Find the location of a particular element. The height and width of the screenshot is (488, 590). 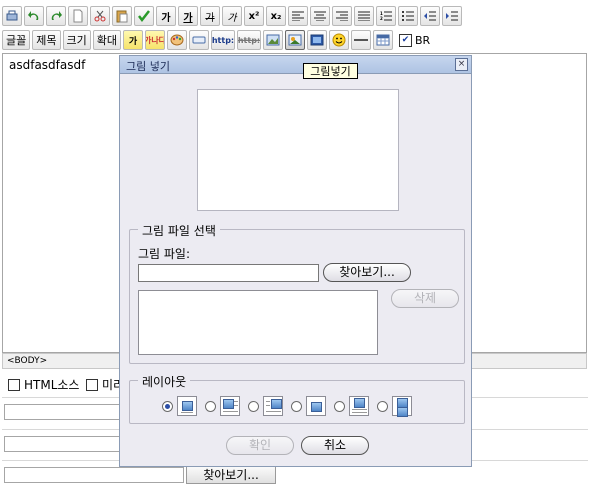

align-justify-icon is located at coordinates (364, 16).